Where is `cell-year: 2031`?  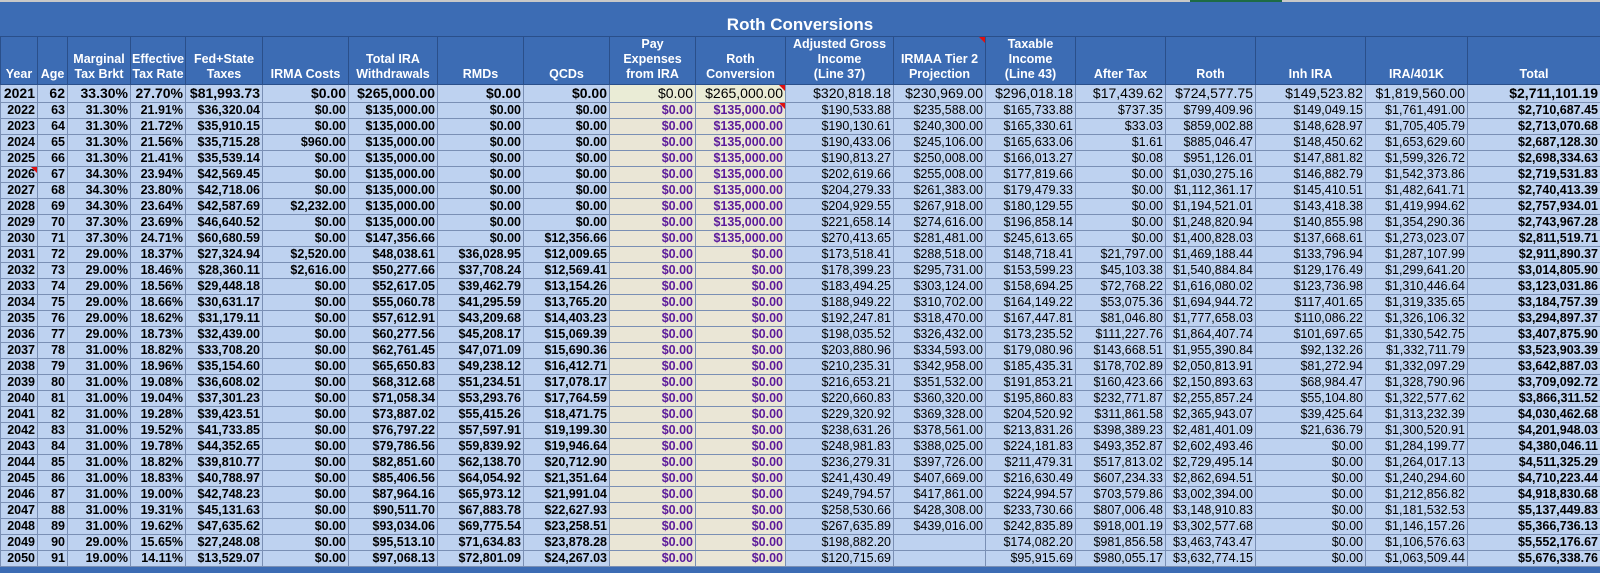
cell-year: 2031 is located at coordinates (19, 254).